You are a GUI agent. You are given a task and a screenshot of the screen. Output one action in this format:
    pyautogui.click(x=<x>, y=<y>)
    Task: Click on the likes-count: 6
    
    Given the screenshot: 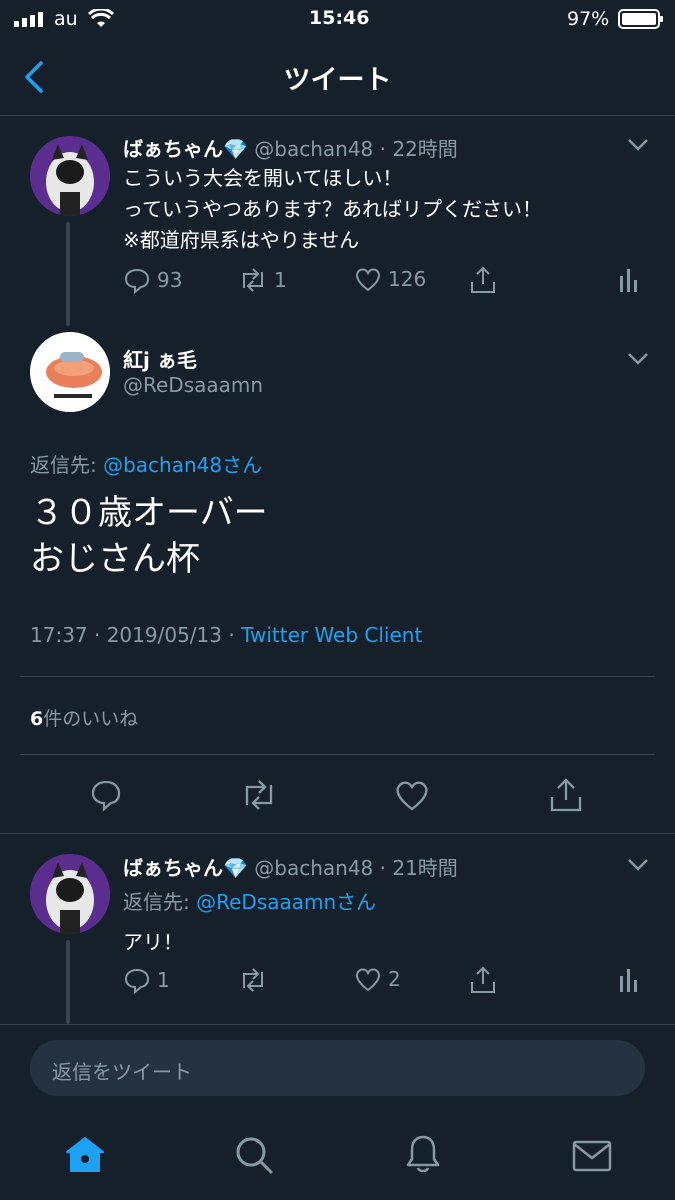 What is the action you would take?
    pyautogui.click(x=37, y=719)
    